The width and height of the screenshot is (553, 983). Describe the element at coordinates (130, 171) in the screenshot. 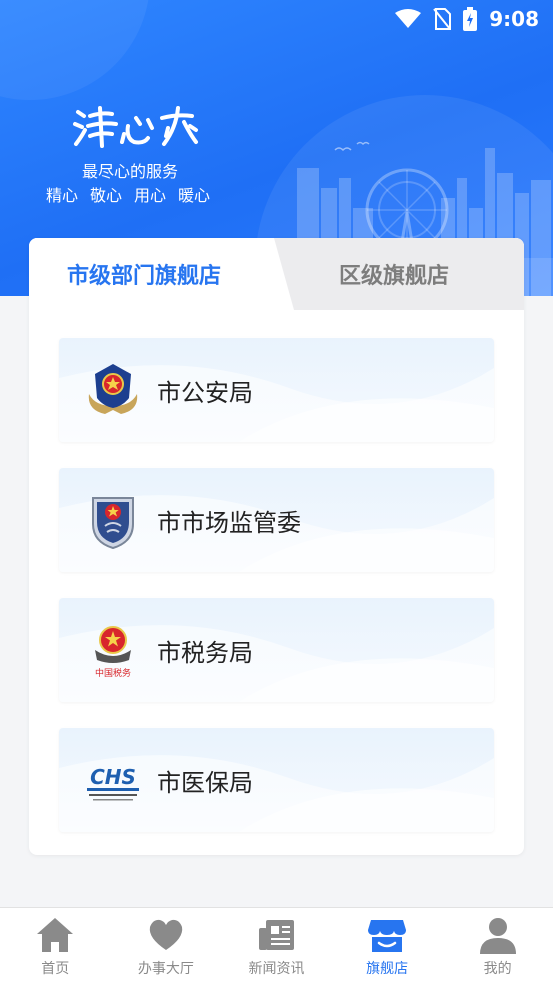

I see `slogan: 最尽心的服务` at that location.